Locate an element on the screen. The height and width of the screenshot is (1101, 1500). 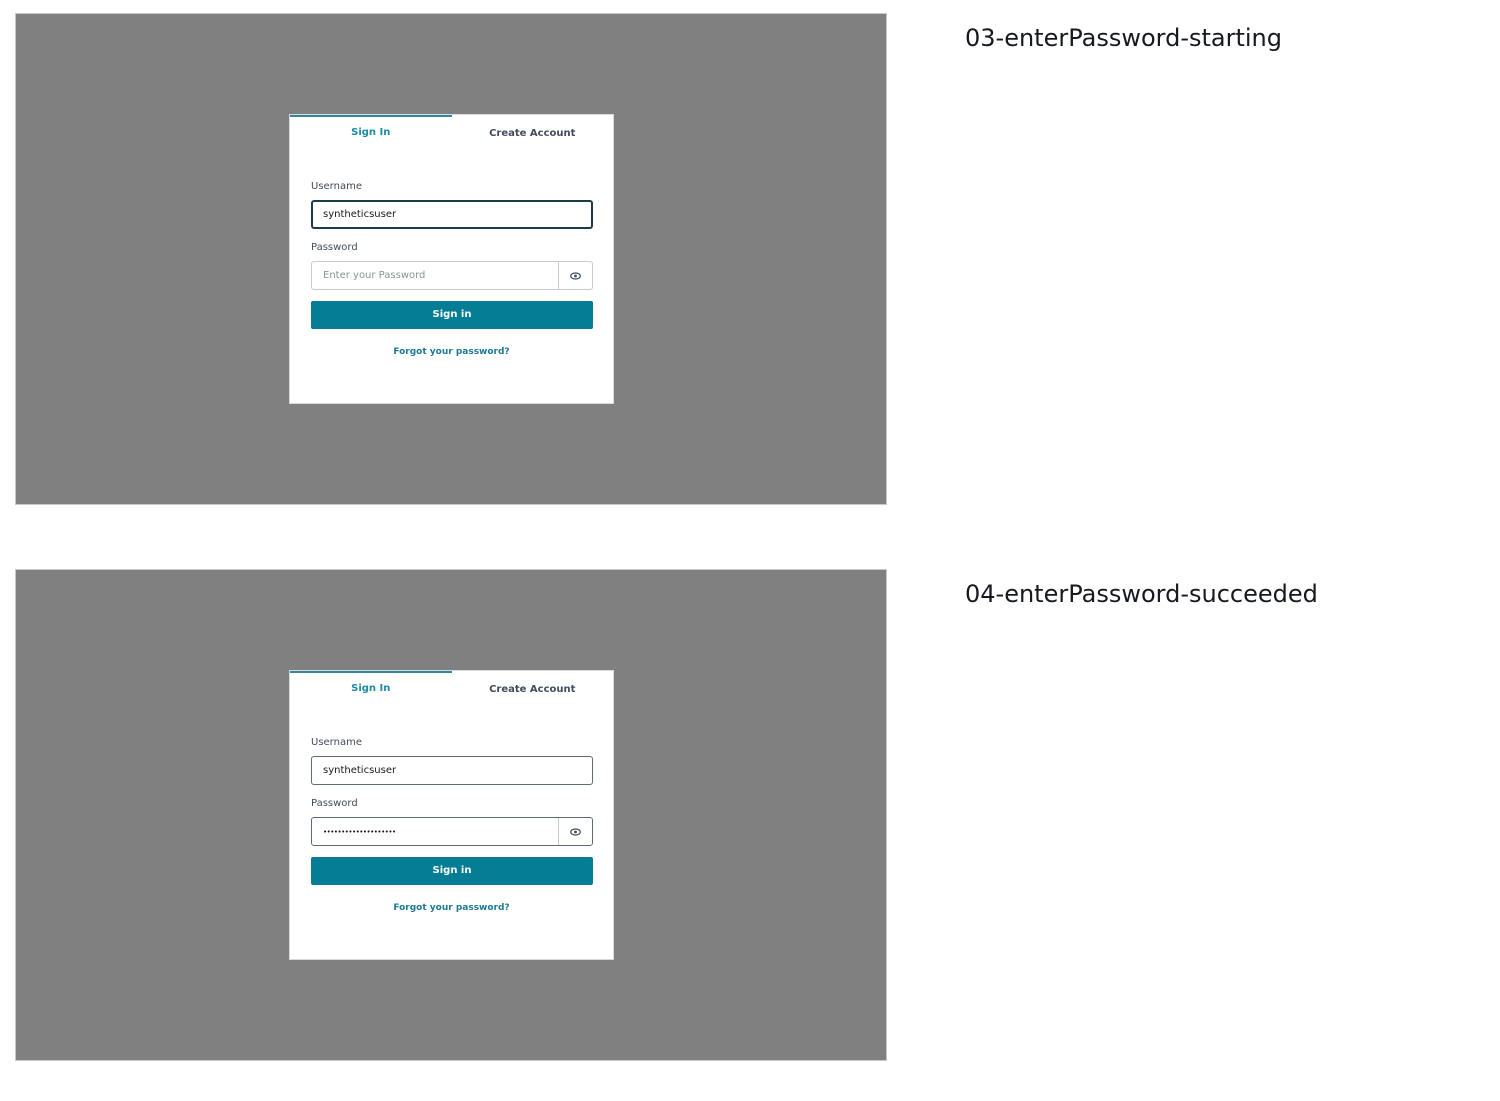
password-value: •••••••••••••••••••• is located at coordinates (359, 832).